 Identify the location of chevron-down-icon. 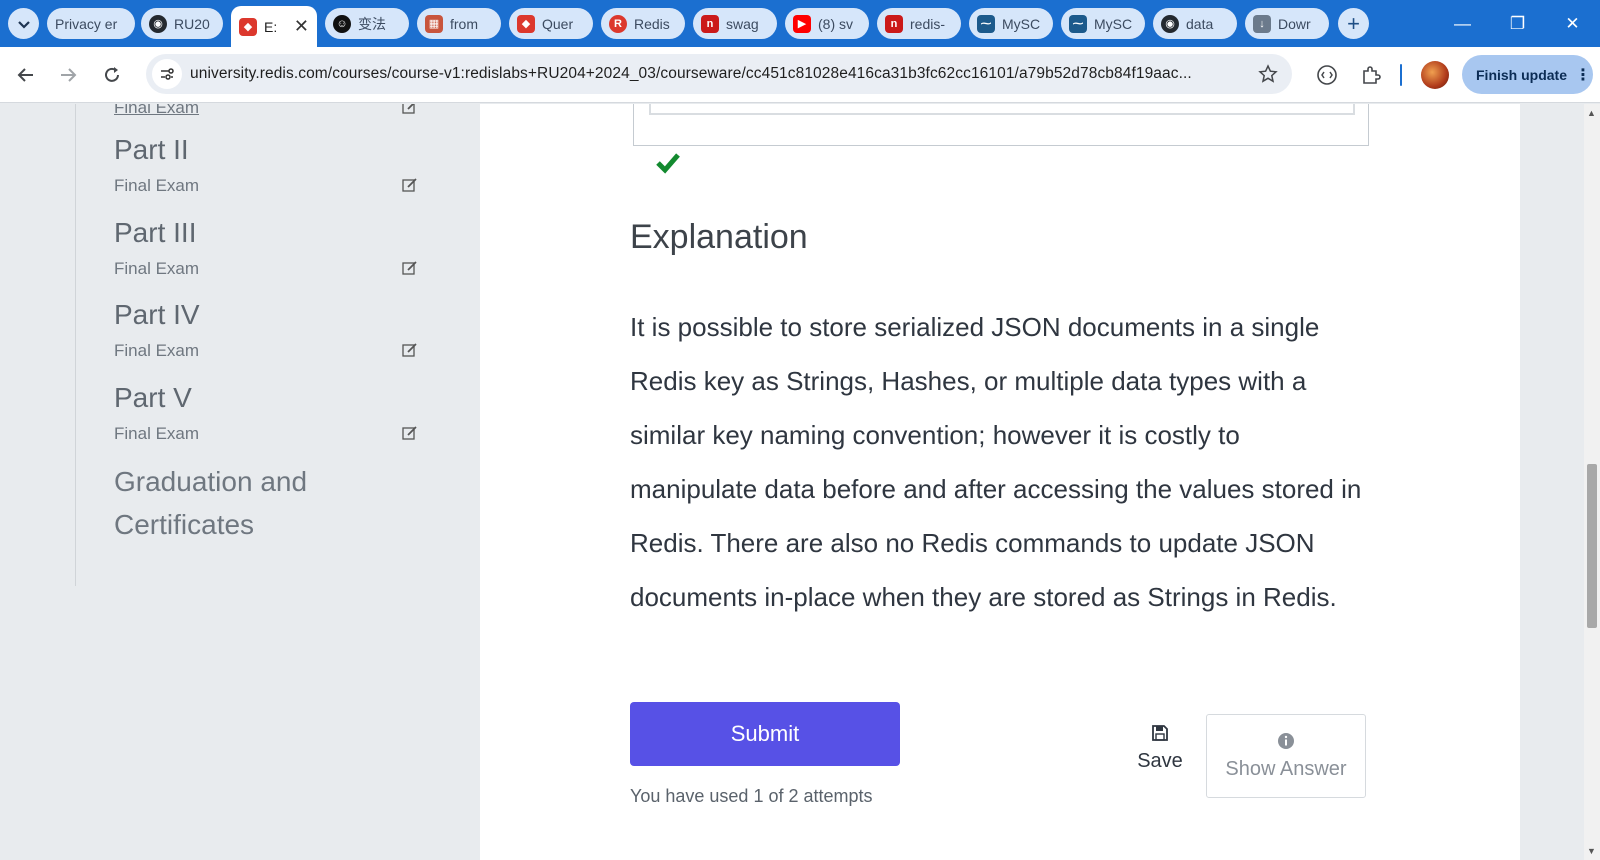
(23, 24).